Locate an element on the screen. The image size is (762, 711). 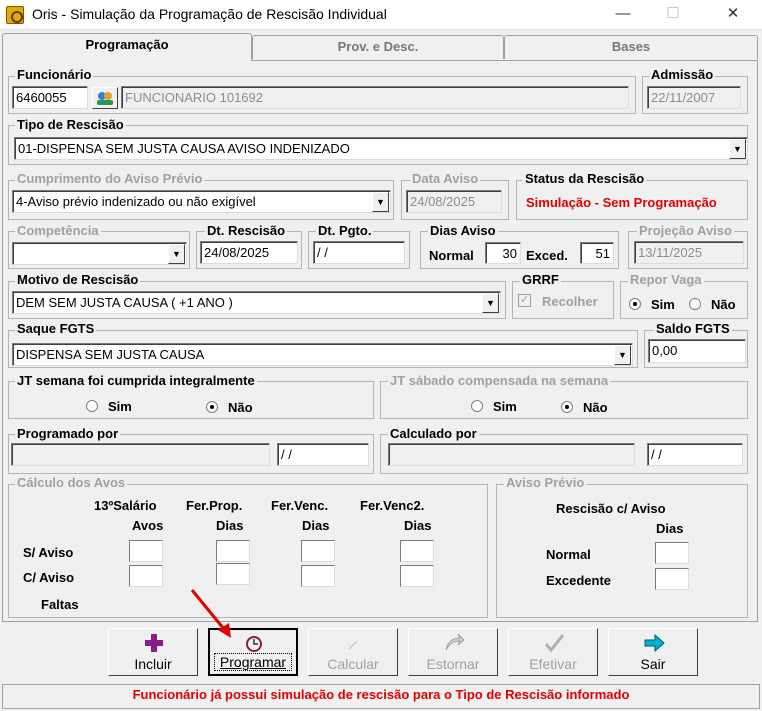
annotation-arrow-icon is located at coordinates (210, 613).